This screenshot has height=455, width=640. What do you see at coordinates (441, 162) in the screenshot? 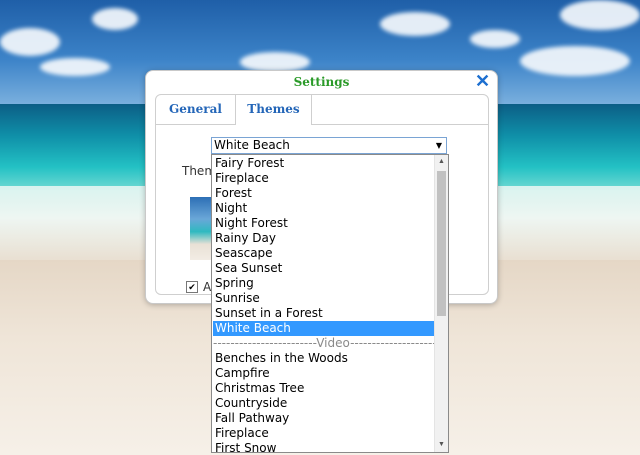
I see `chevron-up-icon: ▲` at bounding box center [441, 162].